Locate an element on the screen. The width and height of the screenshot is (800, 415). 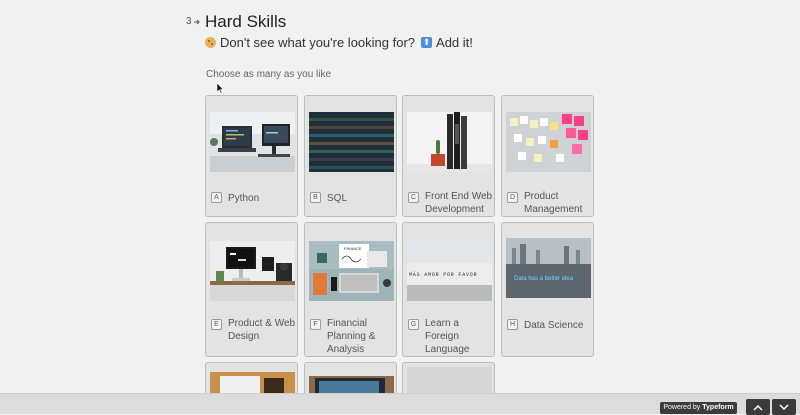
cookie-emoji-icon is located at coordinates (210, 42).